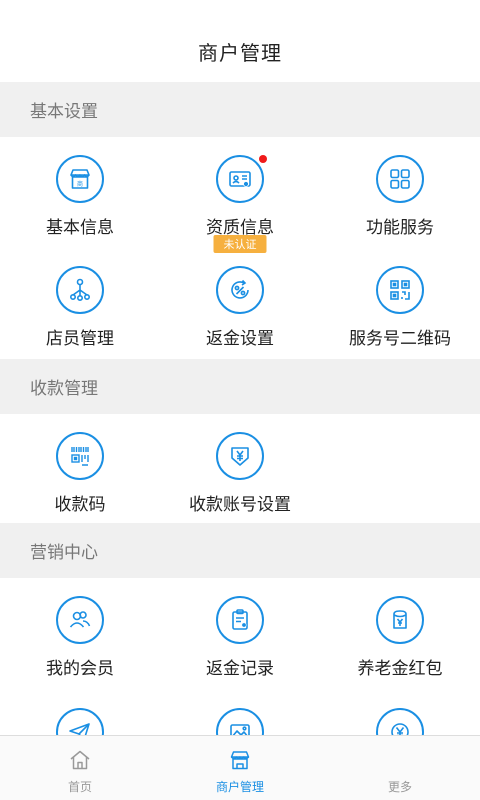 The height and width of the screenshot is (800, 480). Describe the element at coordinates (263, 159) in the screenshot. I see `notification-dot` at that location.